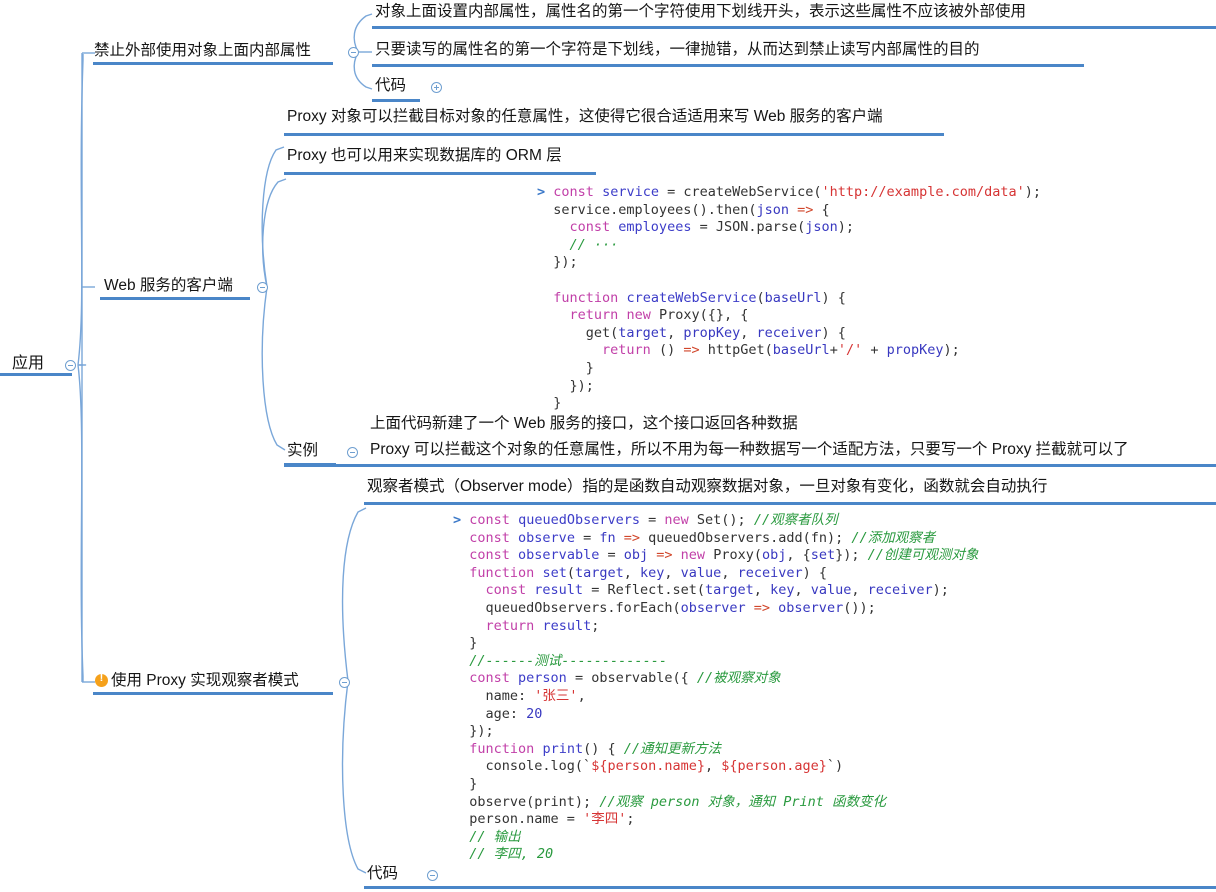  What do you see at coordinates (542, 625) in the screenshot?
I see `code-line: return result;` at bounding box center [542, 625].